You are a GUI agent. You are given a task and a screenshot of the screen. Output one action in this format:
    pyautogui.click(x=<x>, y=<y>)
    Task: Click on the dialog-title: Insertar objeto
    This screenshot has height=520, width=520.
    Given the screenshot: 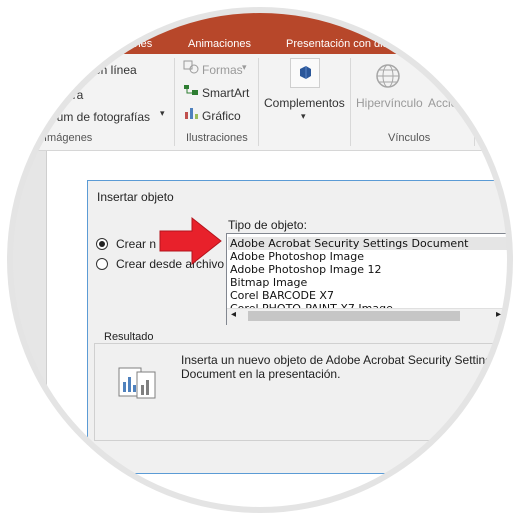 What is the action you would take?
    pyautogui.click(x=135, y=197)
    